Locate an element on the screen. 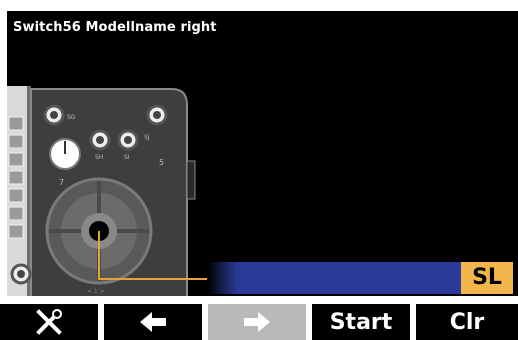 The width and height of the screenshot is (518, 340). channel-label: SL is located at coordinates (487, 278).